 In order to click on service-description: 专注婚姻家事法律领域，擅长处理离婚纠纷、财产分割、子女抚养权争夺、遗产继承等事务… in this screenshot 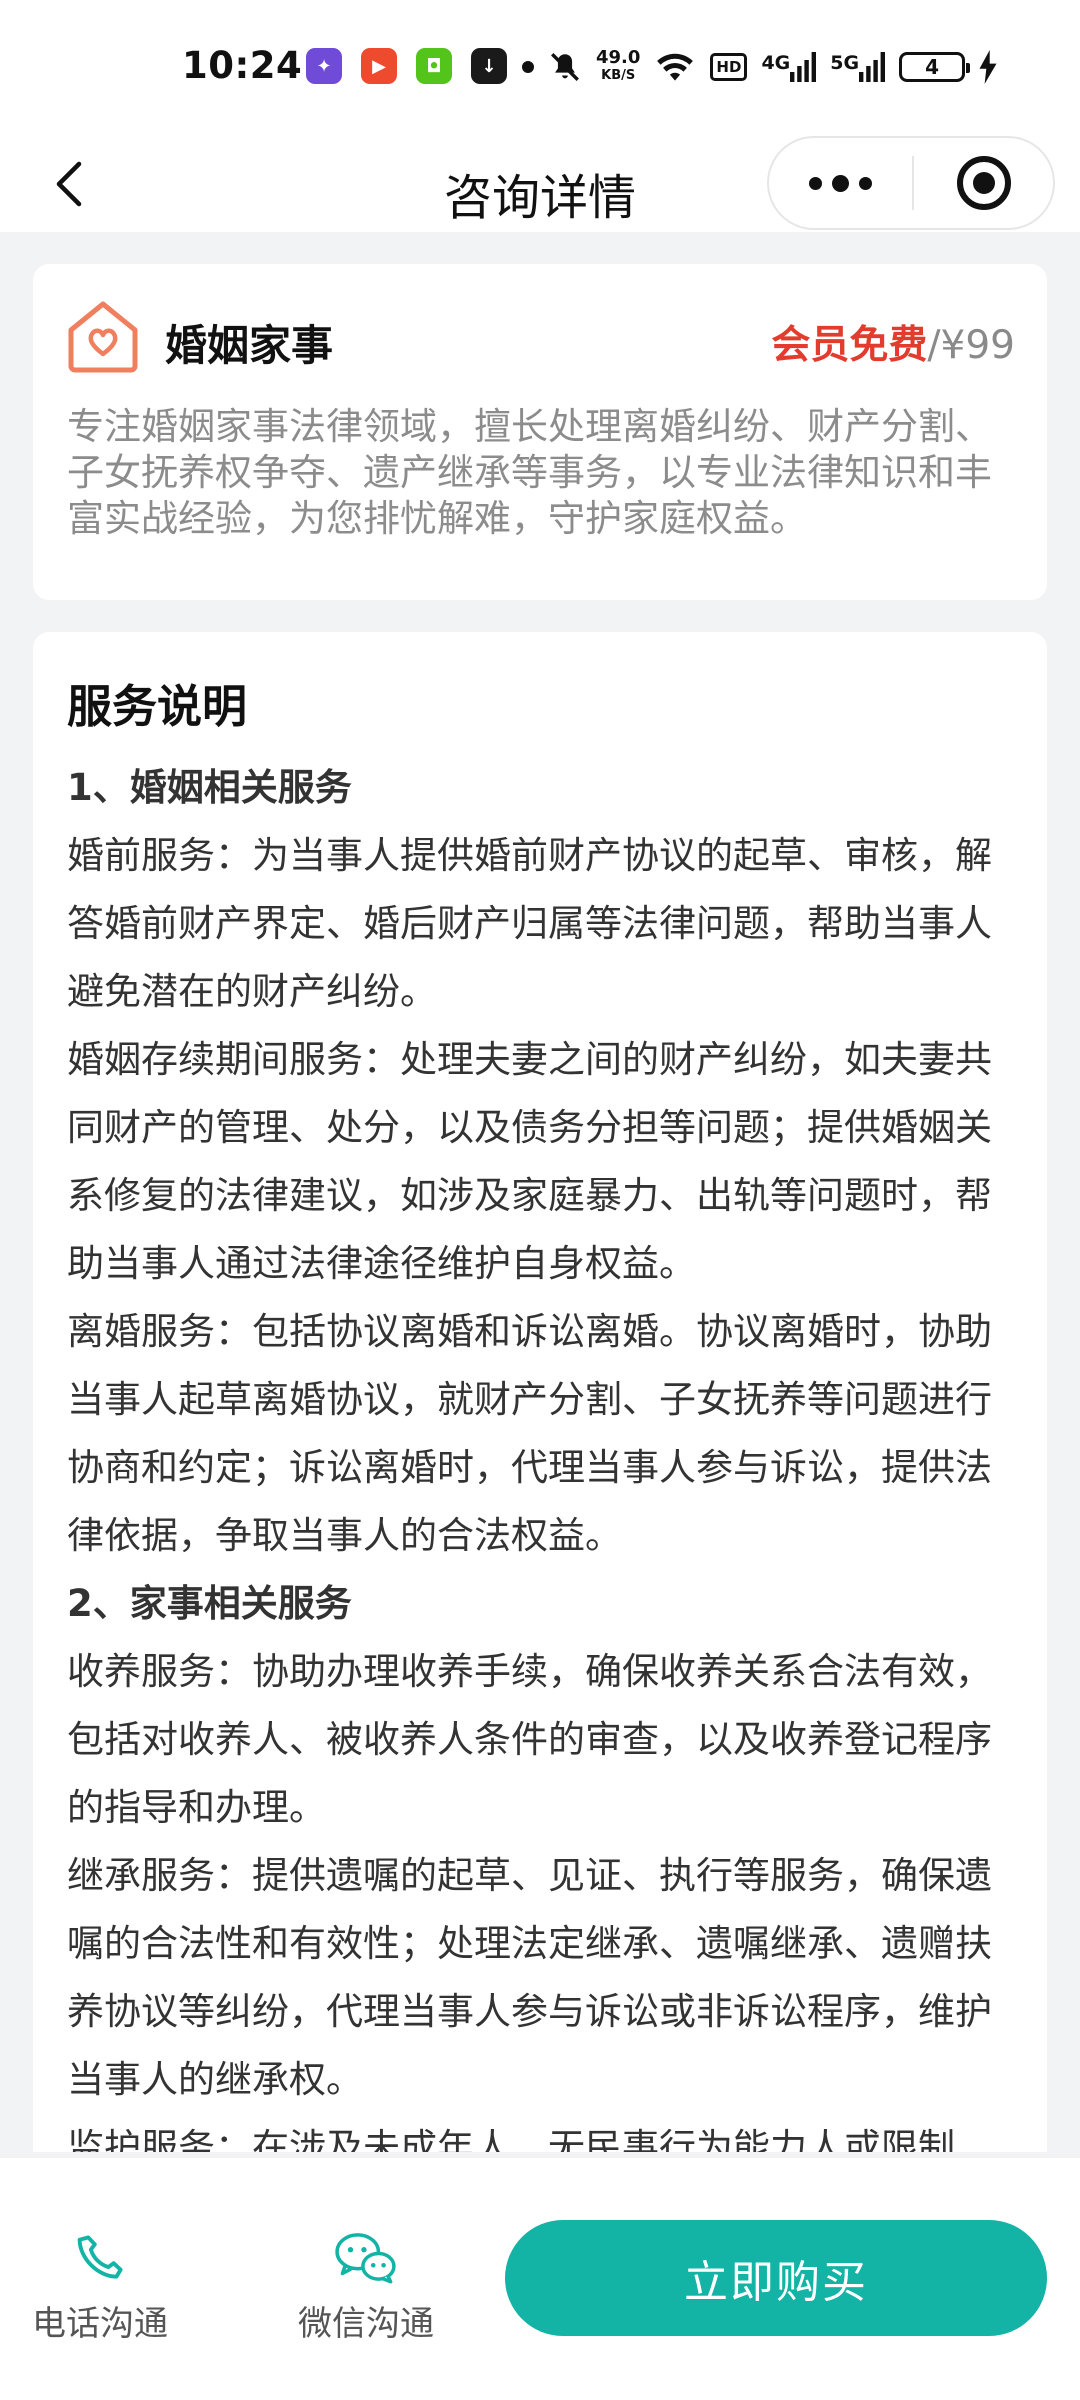, I will do `click(529, 472)`.